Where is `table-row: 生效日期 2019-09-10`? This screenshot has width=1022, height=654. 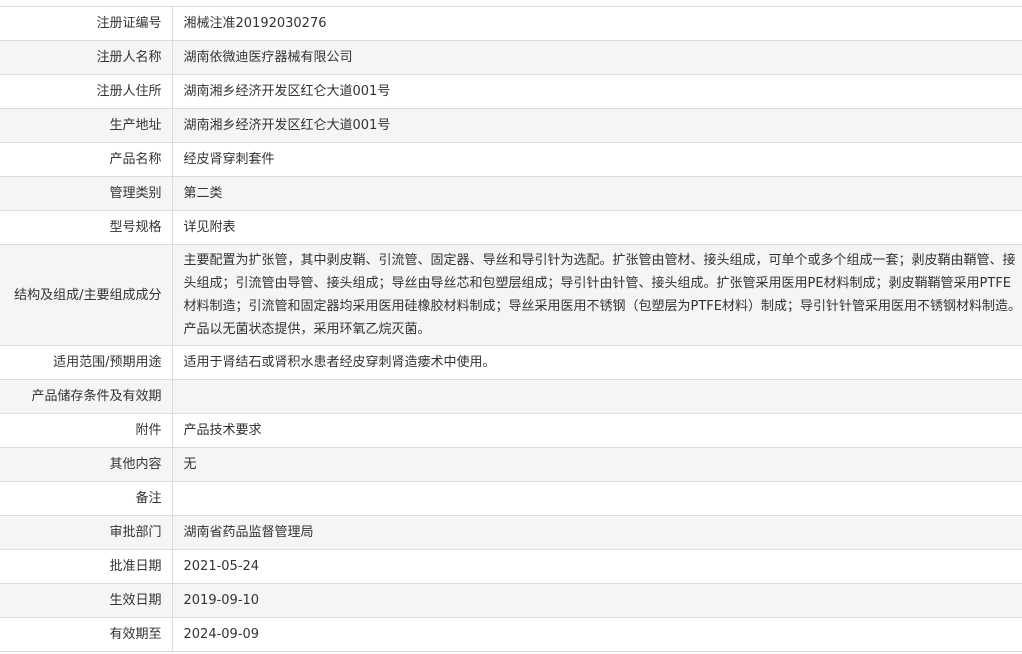
table-row: 生效日期 2019-09-10 is located at coordinates (511, 600).